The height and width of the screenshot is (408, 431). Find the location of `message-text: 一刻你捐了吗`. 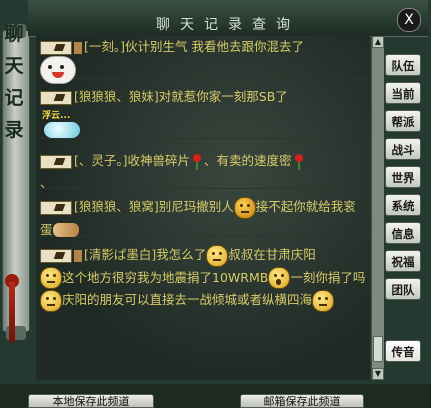

message-text: 一刻你捐了吗 is located at coordinates (328, 277).